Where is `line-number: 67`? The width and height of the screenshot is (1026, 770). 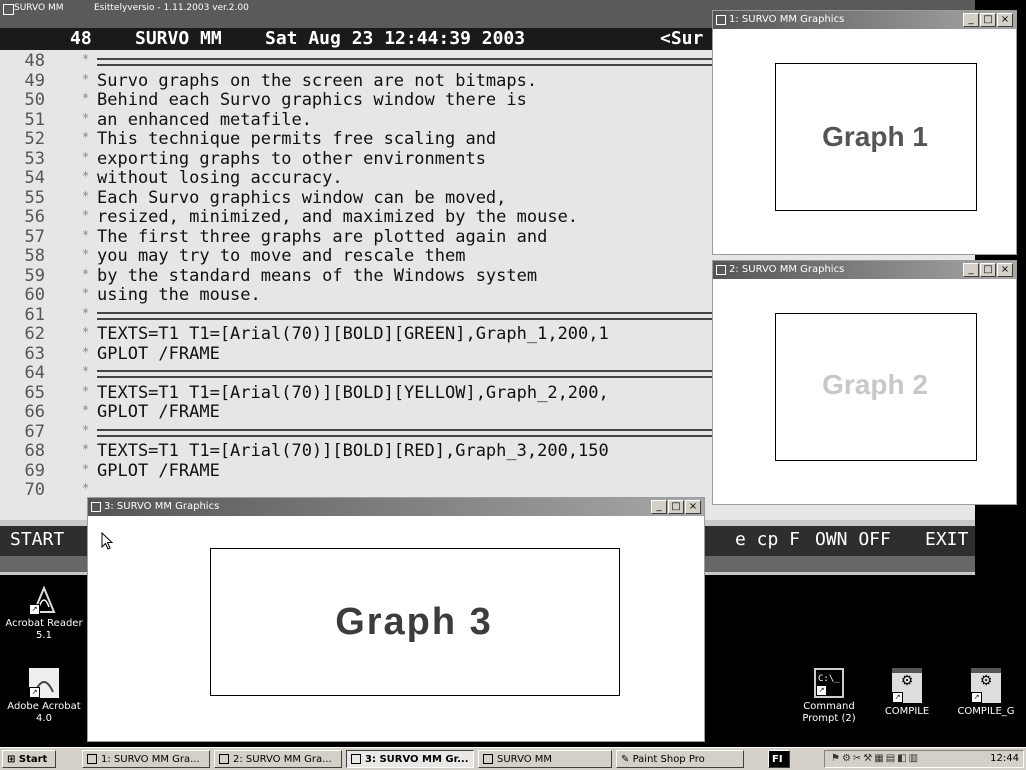
line-number: 67 is located at coordinates (34, 431).